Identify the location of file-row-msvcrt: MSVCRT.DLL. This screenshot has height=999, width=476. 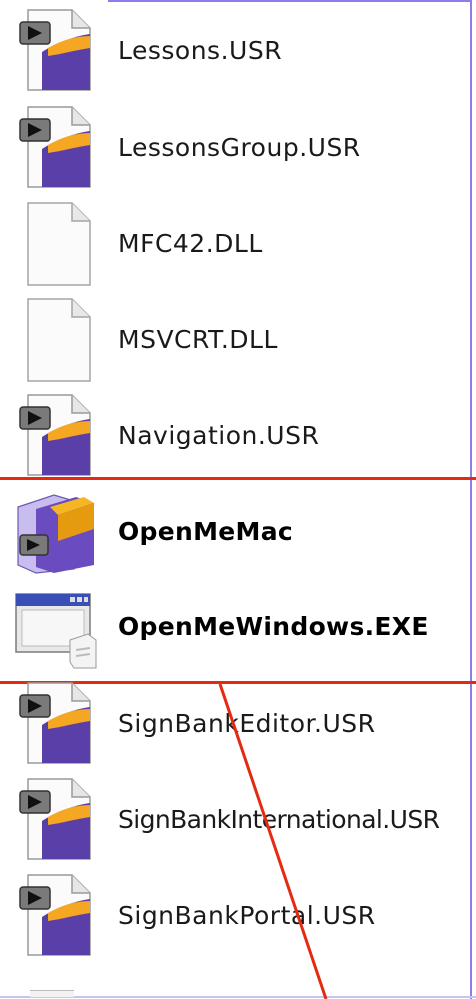
(234, 339).